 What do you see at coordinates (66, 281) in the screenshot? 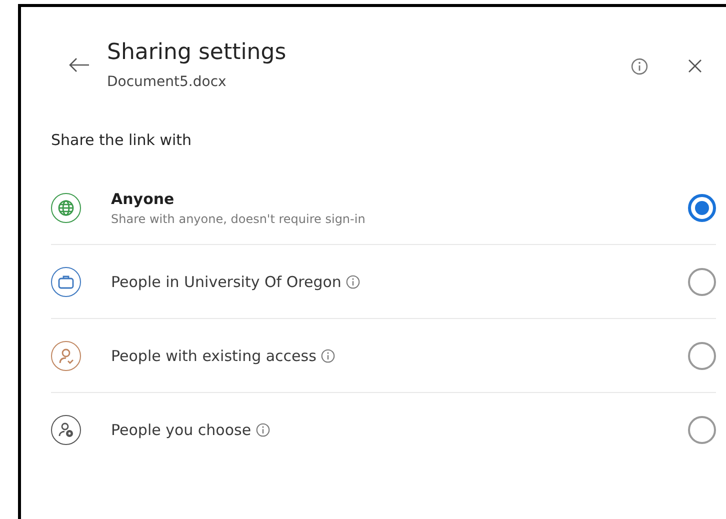
I see `briefcase-icon` at bounding box center [66, 281].